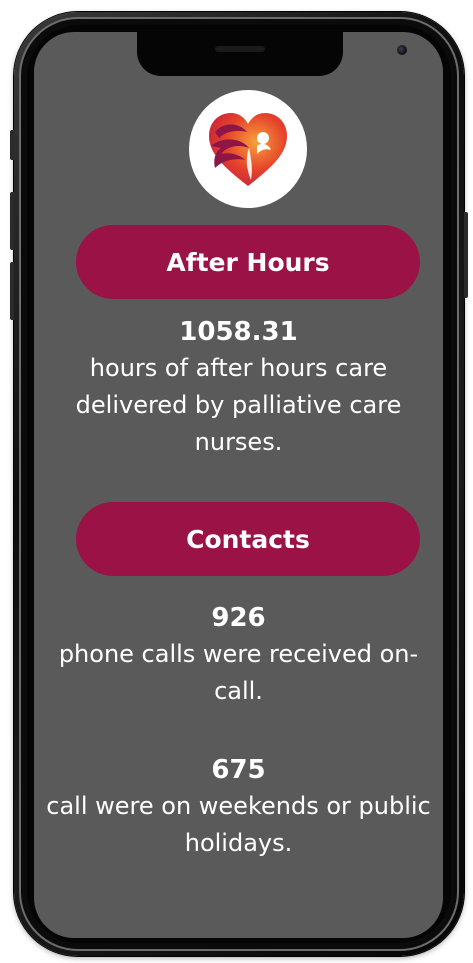  I want to click on organization-logo, so click(248, 149).